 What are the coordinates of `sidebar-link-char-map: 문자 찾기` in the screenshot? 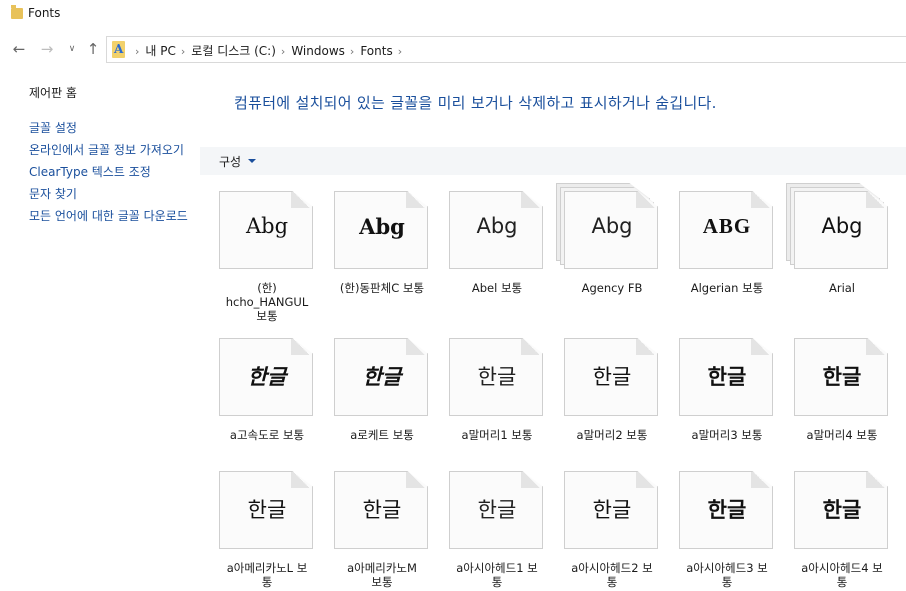 It's located at (111, 194).